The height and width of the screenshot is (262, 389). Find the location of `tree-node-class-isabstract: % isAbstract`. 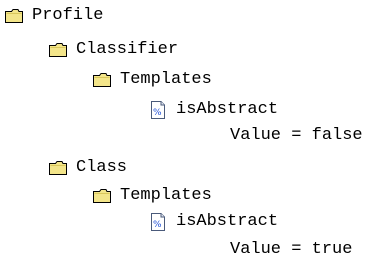

tree-node-class-isabstract: % isAbstract is located at coordinates (213, 222).